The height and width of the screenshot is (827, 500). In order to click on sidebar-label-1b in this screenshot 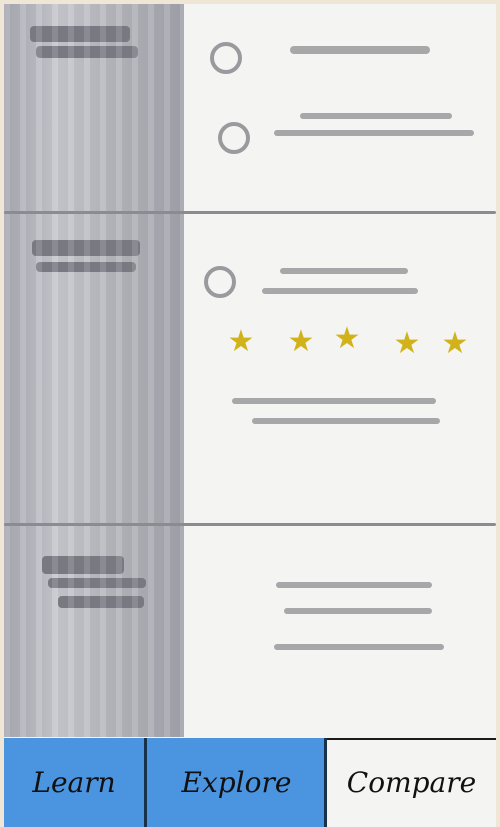, I will do `click(87, 52)`.